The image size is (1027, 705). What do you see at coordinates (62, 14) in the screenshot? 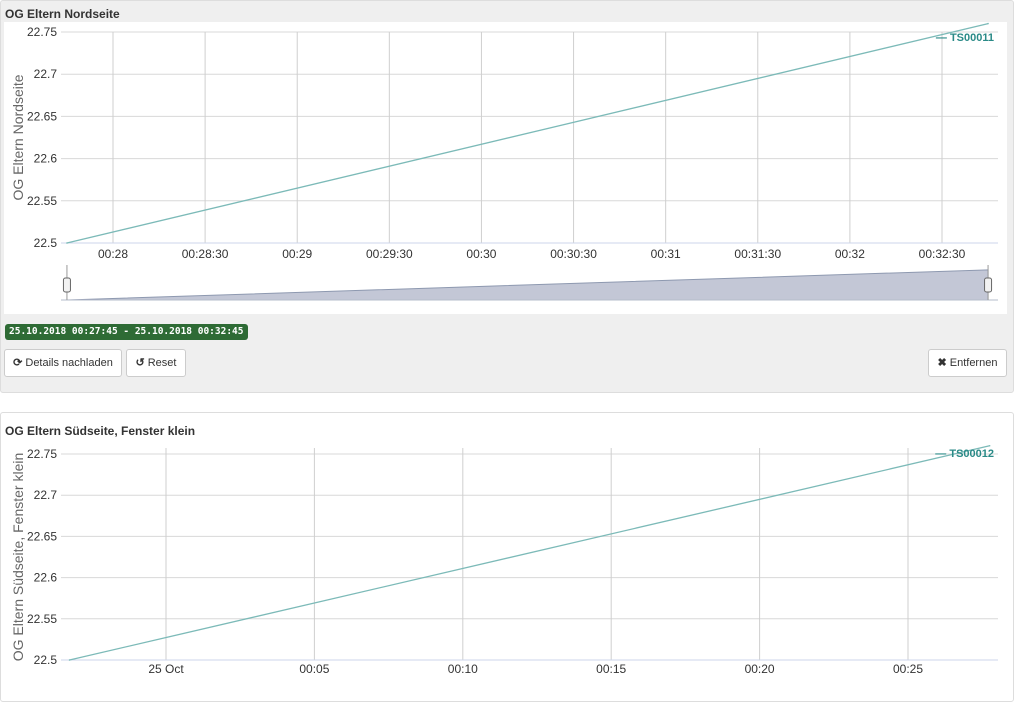
I see `panel-title: OG Eltern Nordseite` at bounding box center [62, 14].